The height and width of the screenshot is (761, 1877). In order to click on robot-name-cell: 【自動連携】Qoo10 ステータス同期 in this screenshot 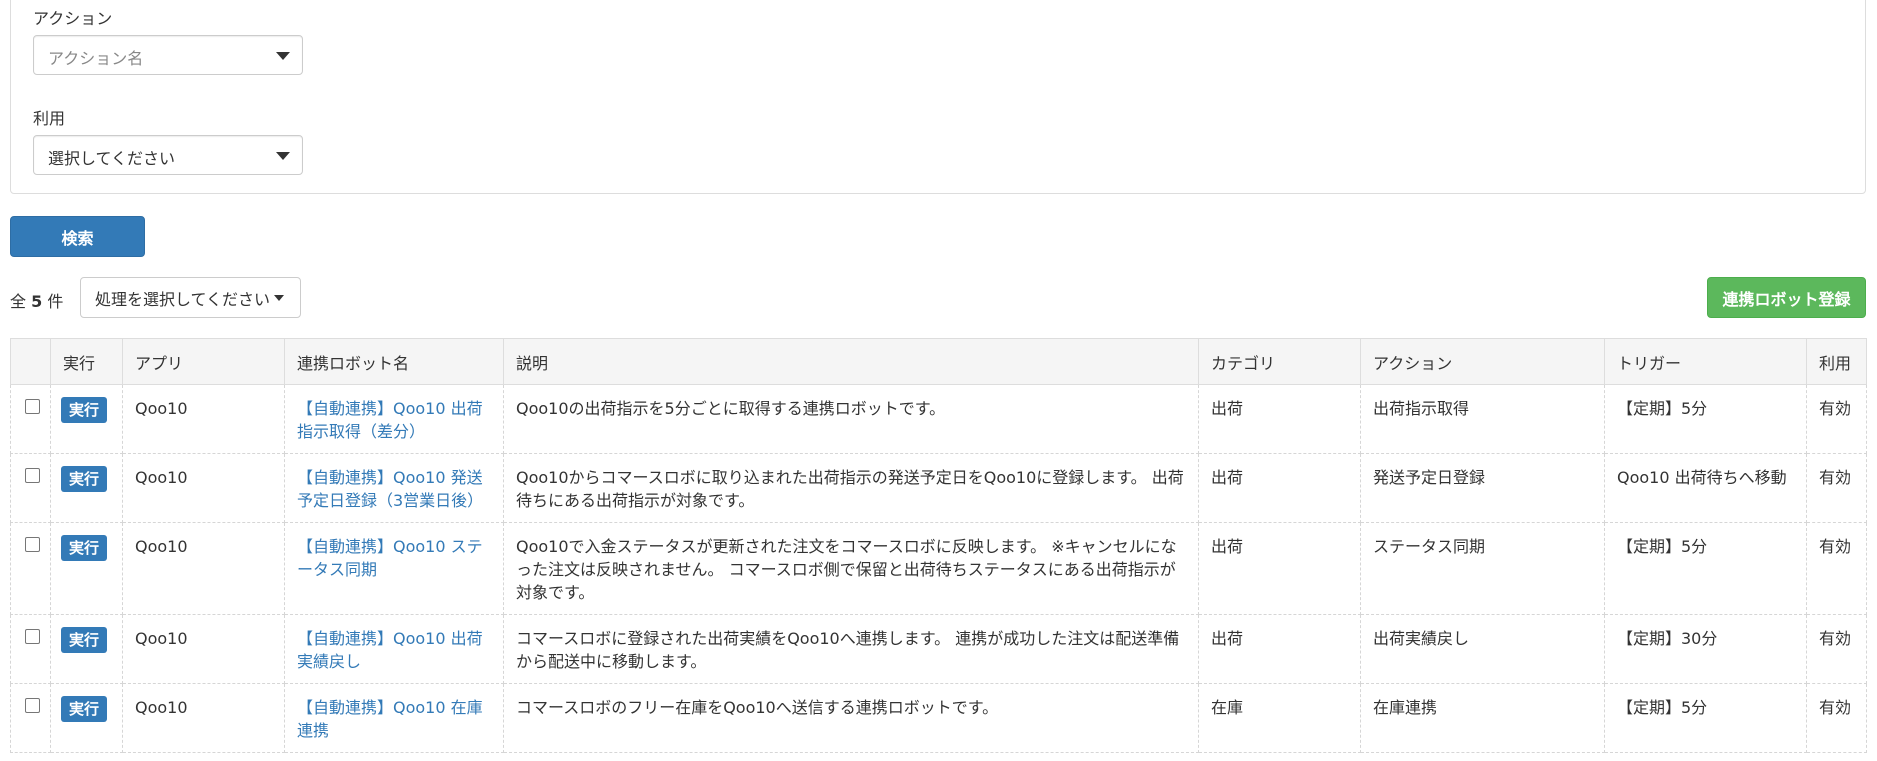, I will do `click(394, 568)`.